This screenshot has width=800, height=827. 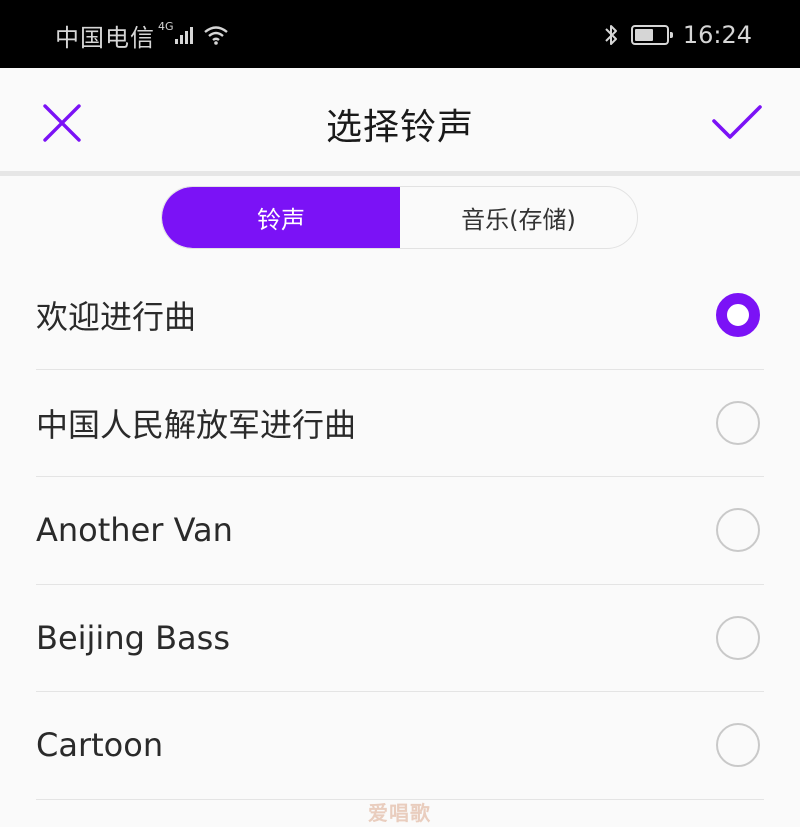 What do you see at coordinates (100, 745) in the screenshot?
I see `ringtone-name: Cartoon` at bounding box center [100, 745].